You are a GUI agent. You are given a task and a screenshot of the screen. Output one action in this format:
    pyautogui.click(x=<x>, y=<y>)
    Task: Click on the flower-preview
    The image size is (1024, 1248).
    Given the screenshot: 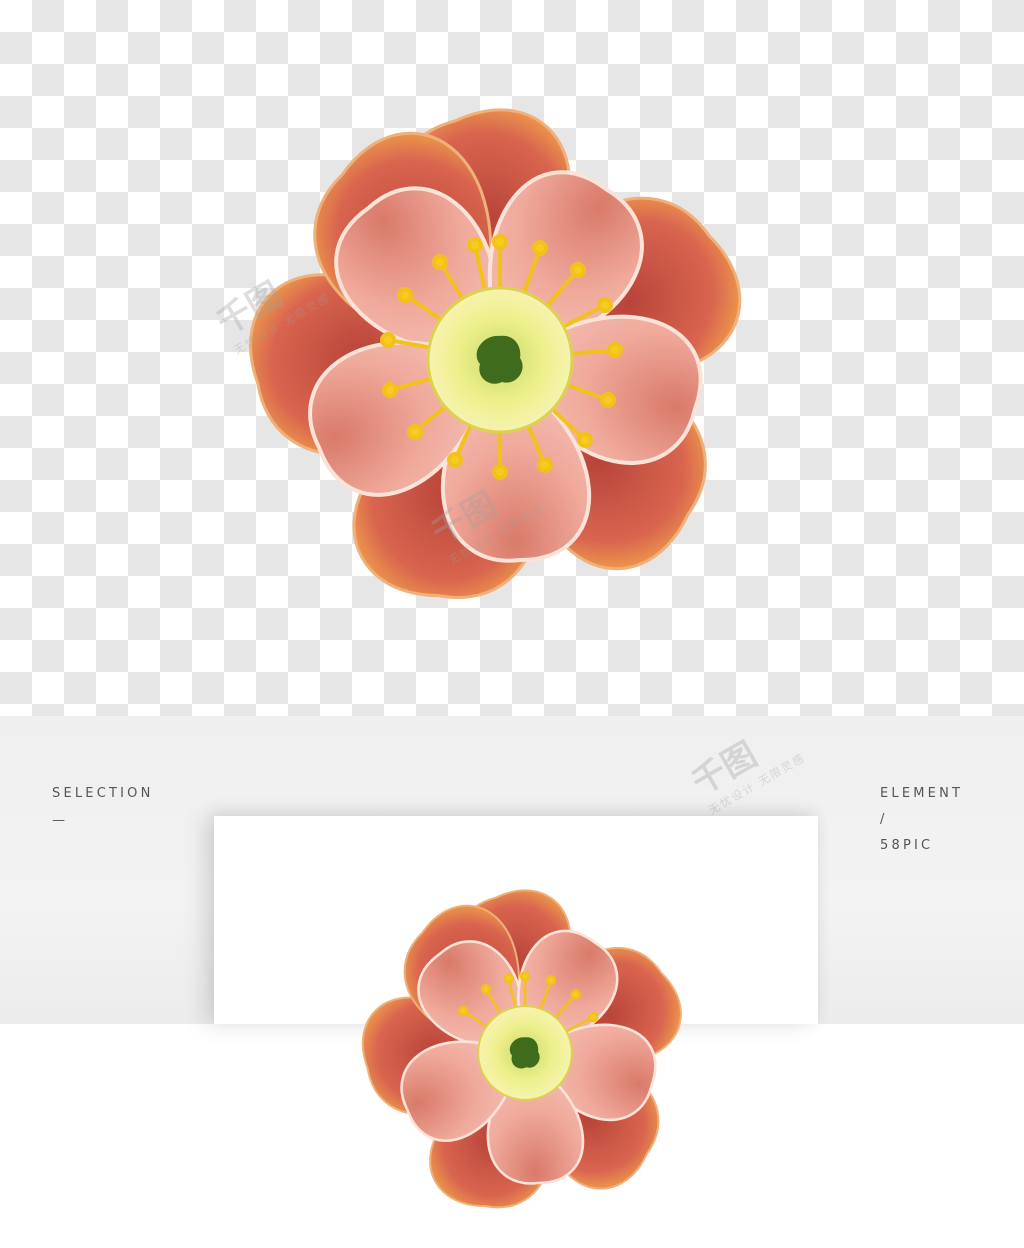 What is the action you would take?
    pyautogui.click(x=521, y=1049)
    